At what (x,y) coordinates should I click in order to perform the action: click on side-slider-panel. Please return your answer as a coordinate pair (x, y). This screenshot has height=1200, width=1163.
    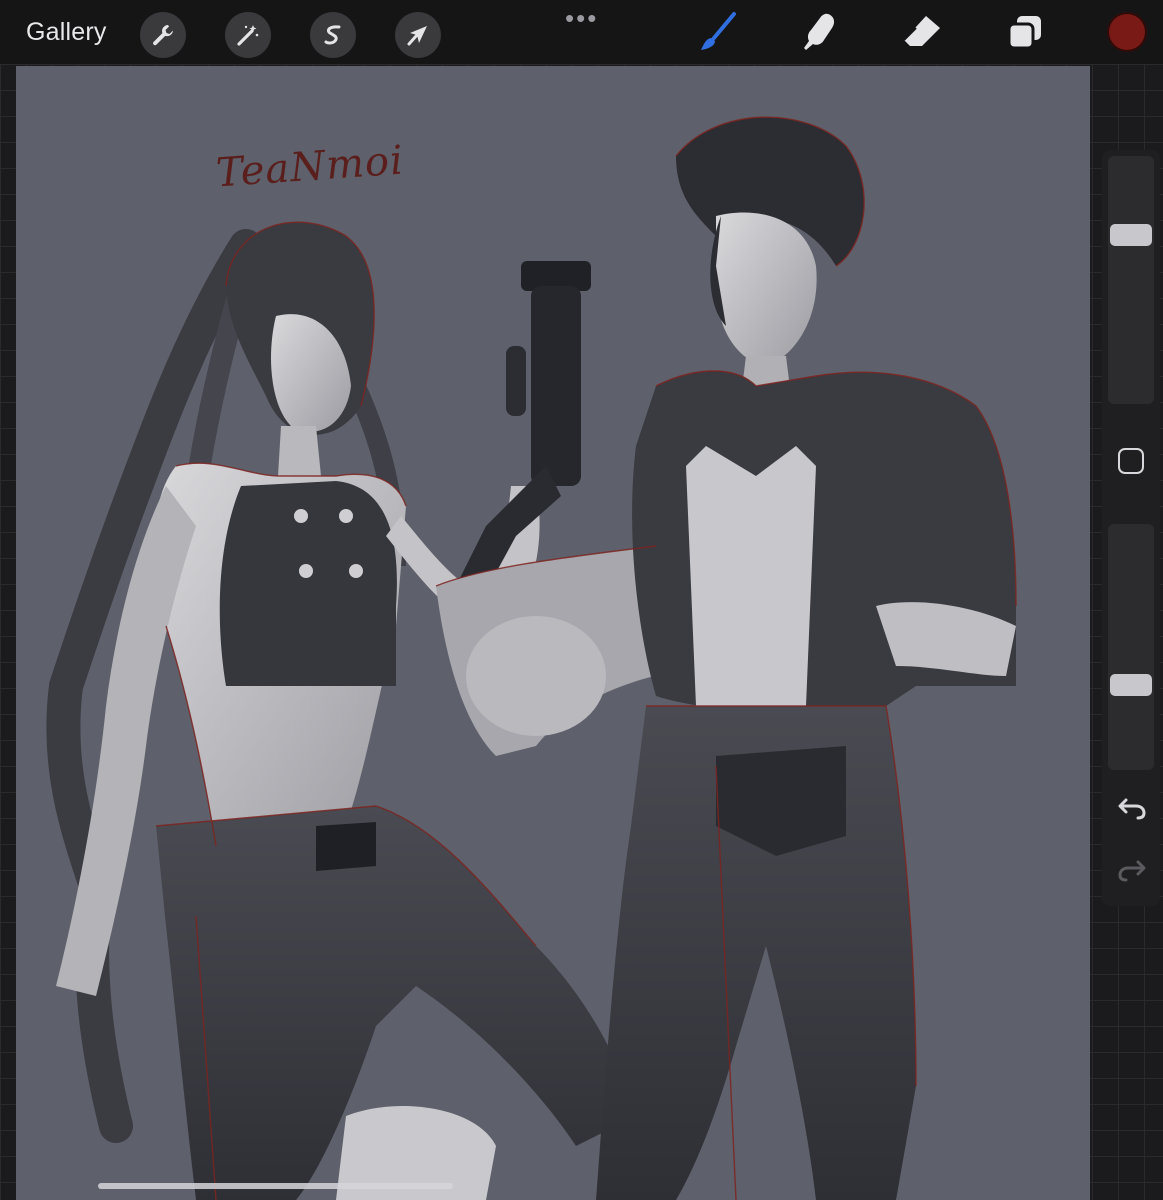
    Looking at the image, I should click on (1131, 528).